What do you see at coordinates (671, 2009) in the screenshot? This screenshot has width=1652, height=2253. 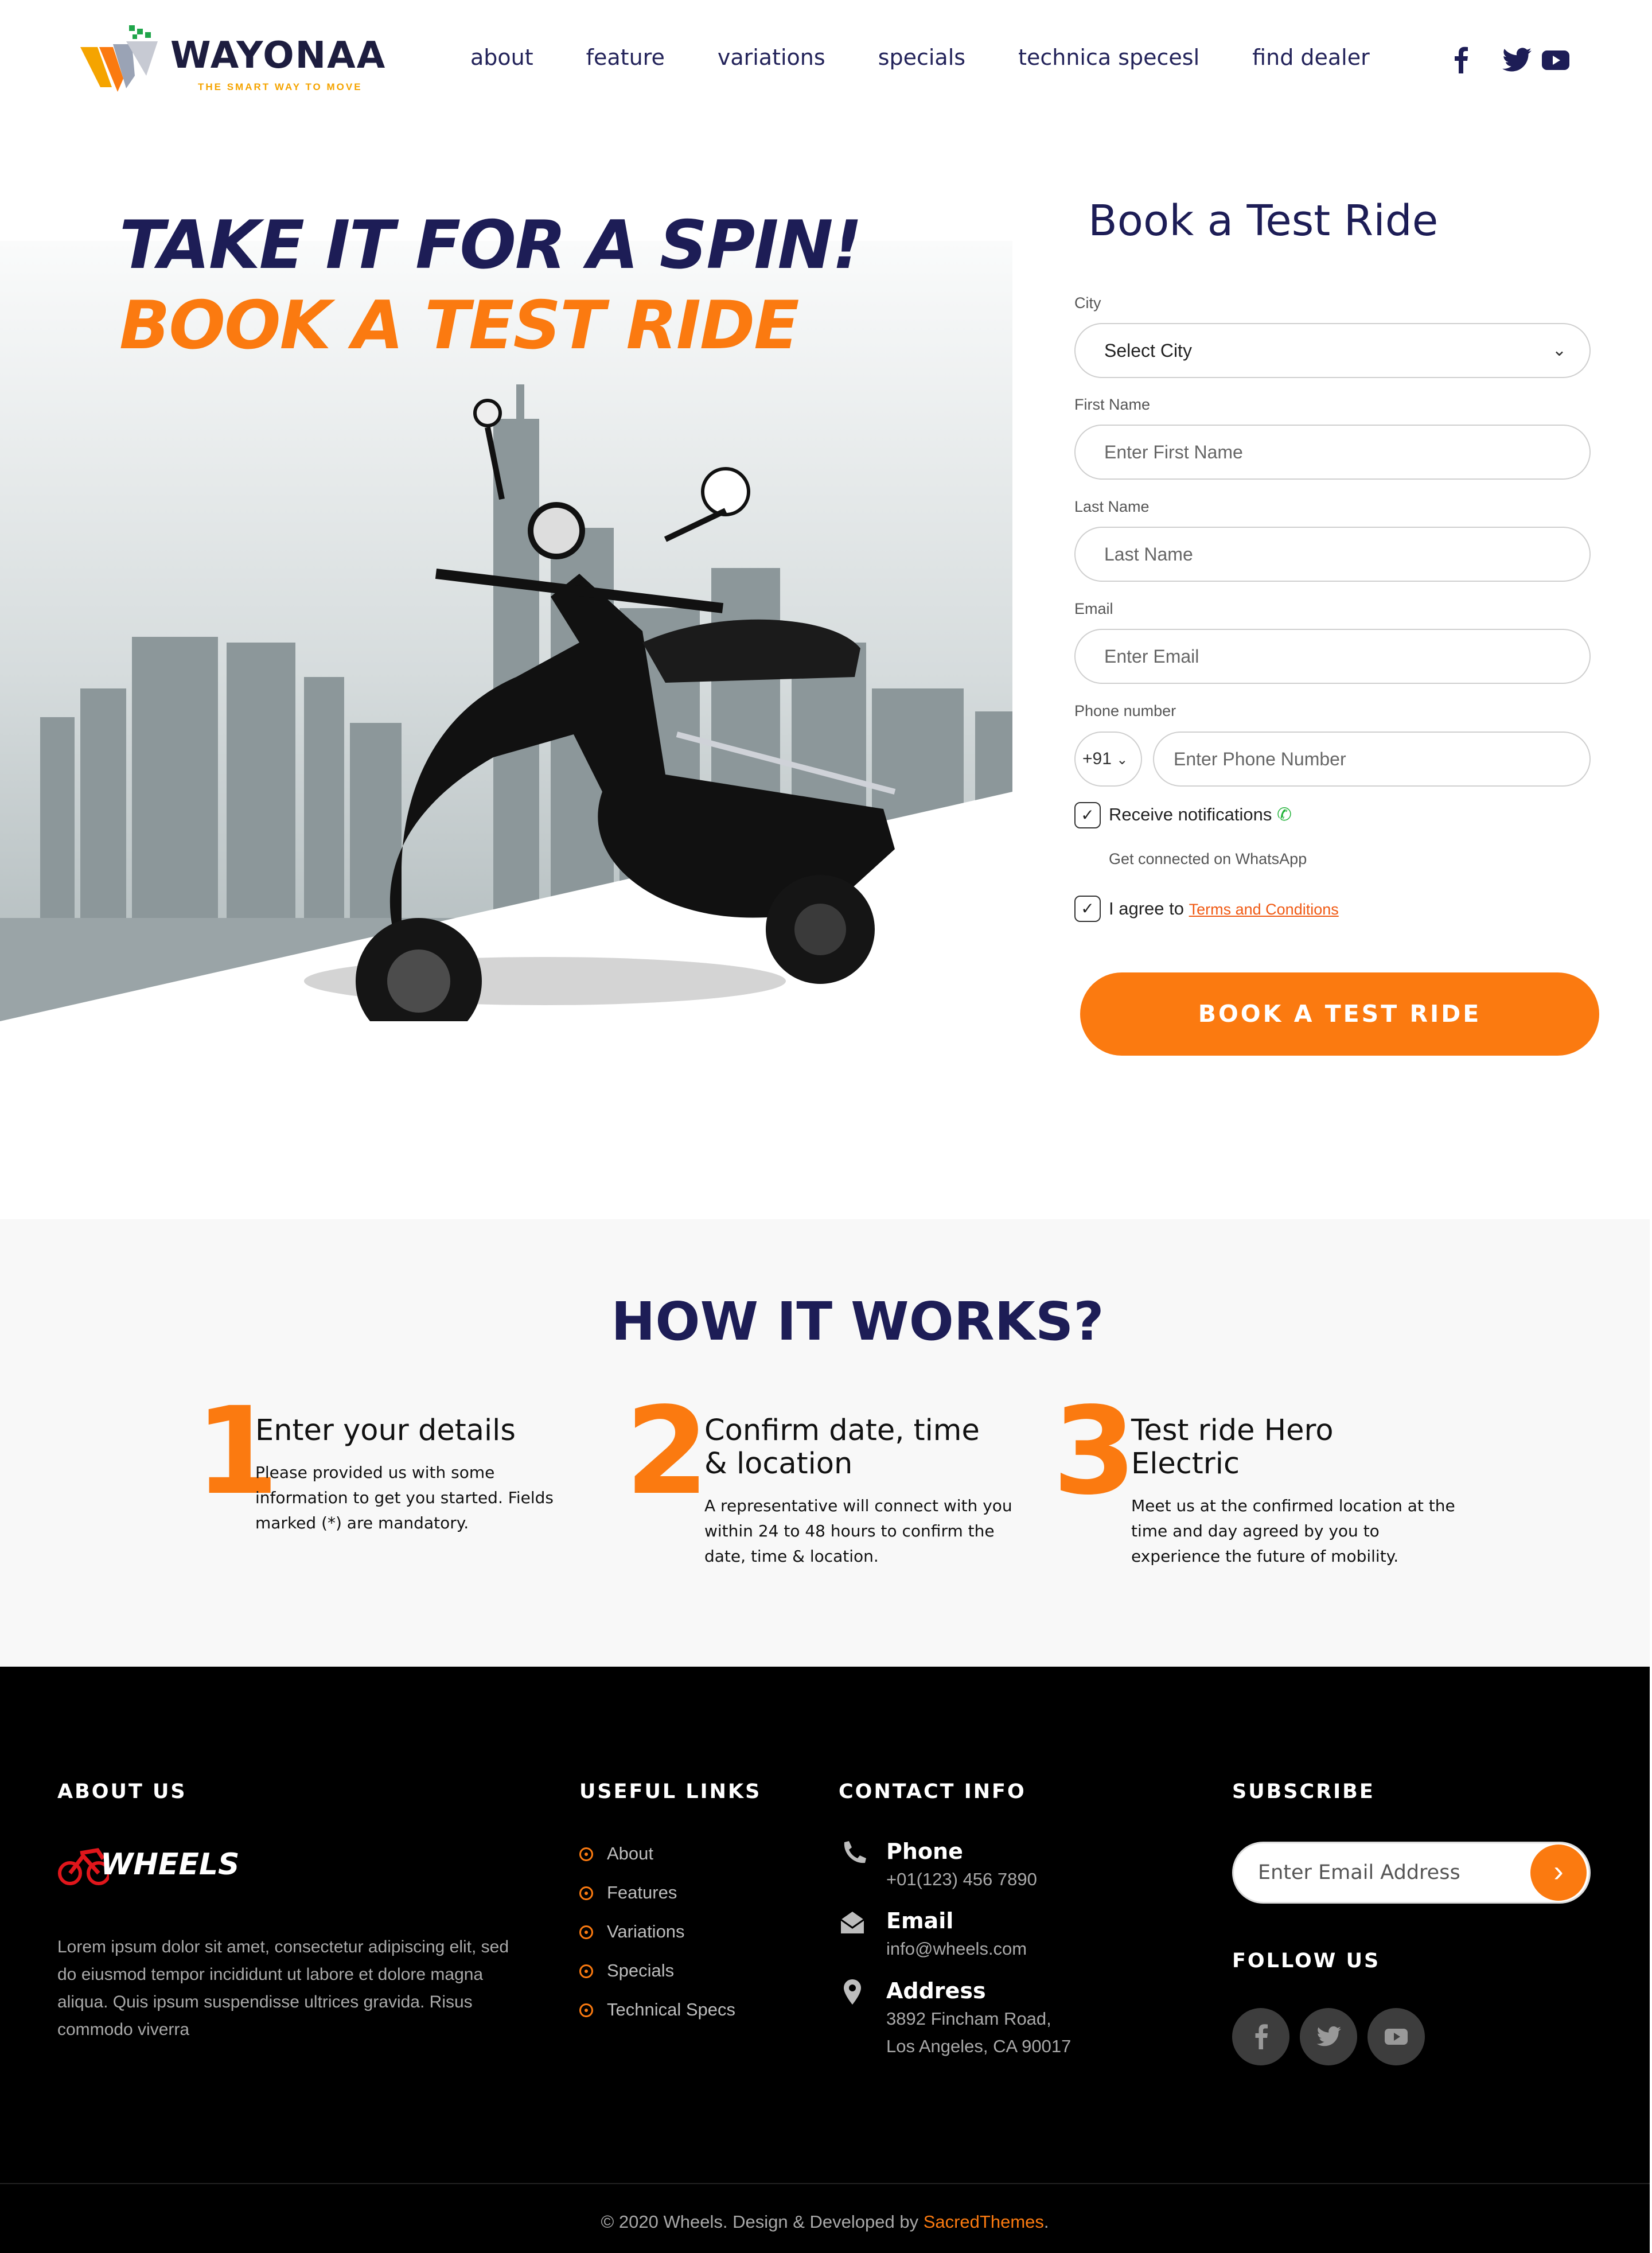 I see `footer-link-label: Technical Specs` at bounding box center [671, 2009].